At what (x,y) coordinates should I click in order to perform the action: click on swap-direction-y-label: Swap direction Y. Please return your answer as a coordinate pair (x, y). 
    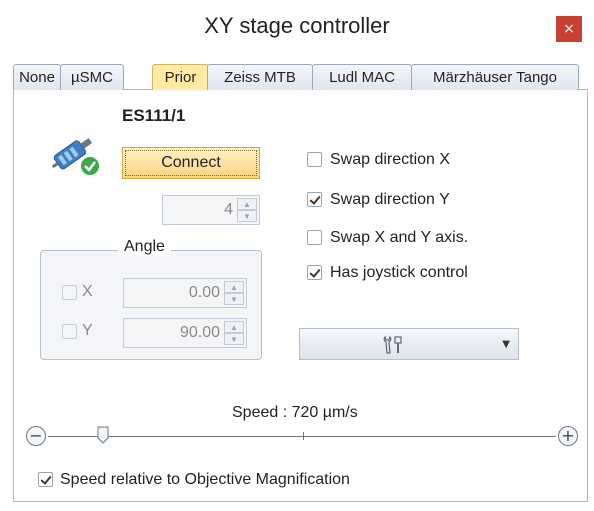
    Looking at the image, I should click on (390, 199).